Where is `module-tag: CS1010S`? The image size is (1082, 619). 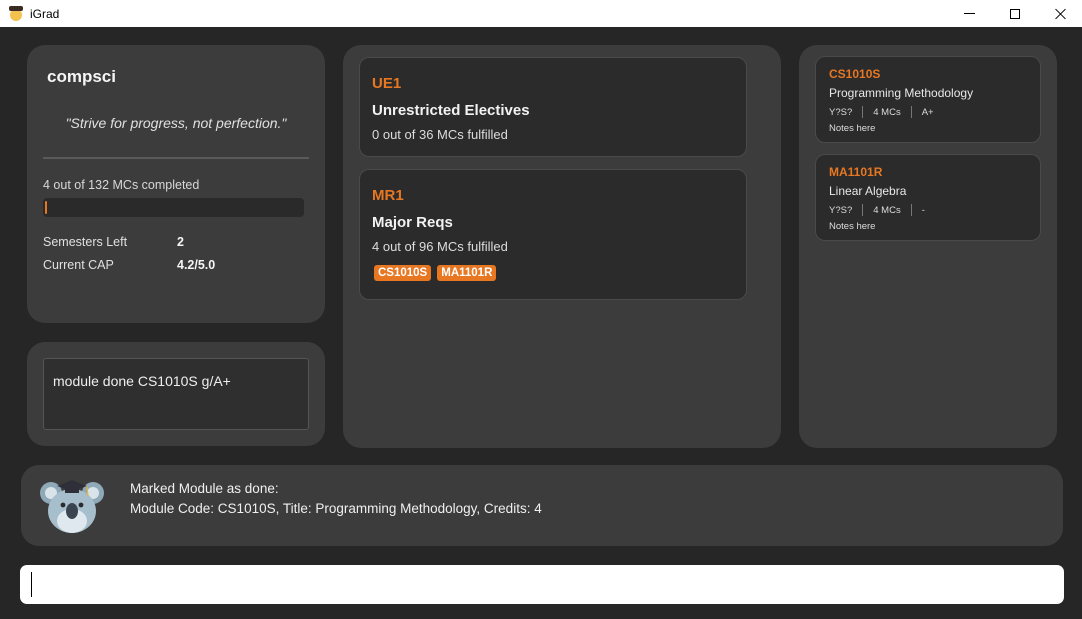 module-tag: CS1010S is located at coordinates (403, 273).